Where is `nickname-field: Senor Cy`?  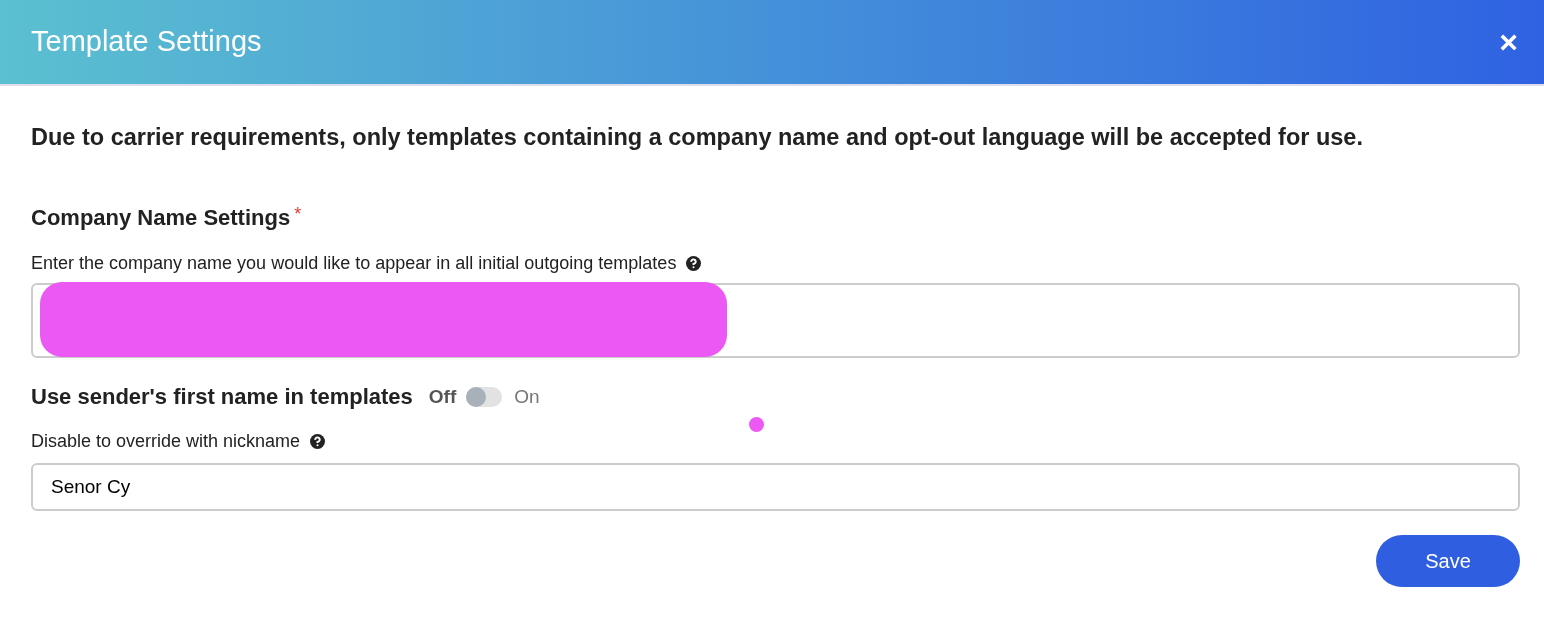
nickname-field: Senor Cy is located at coordinates (775, 487).